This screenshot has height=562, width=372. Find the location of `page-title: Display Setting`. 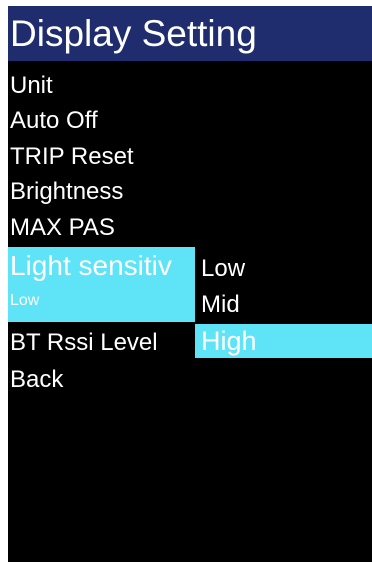

page-title: Display Setting is located at coordinates (190, 33).